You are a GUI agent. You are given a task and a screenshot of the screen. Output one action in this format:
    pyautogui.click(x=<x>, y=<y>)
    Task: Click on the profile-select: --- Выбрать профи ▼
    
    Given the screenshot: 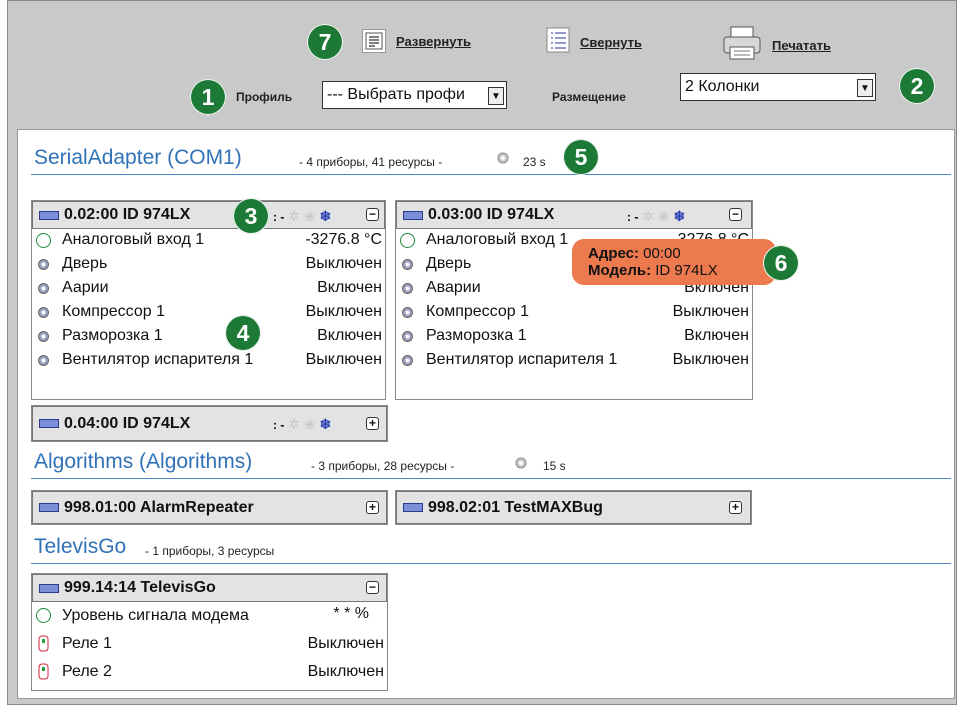 What is the action you would take?
    pyautogui.click(x=414, y=95)
    